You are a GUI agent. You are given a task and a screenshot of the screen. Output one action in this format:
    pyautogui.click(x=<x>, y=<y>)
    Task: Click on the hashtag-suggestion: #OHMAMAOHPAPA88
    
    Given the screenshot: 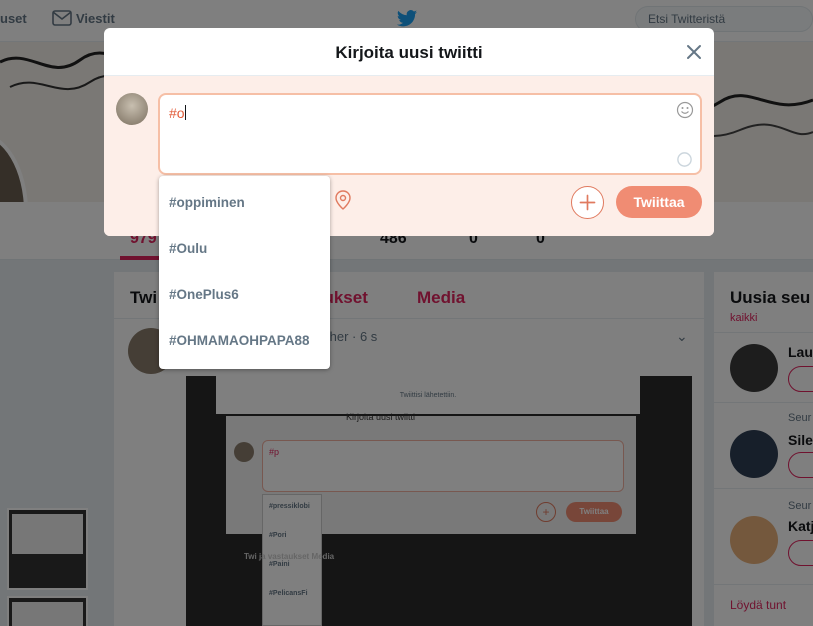 What is the action you would take?
    pyautogui.click(x=239, y=340)
    